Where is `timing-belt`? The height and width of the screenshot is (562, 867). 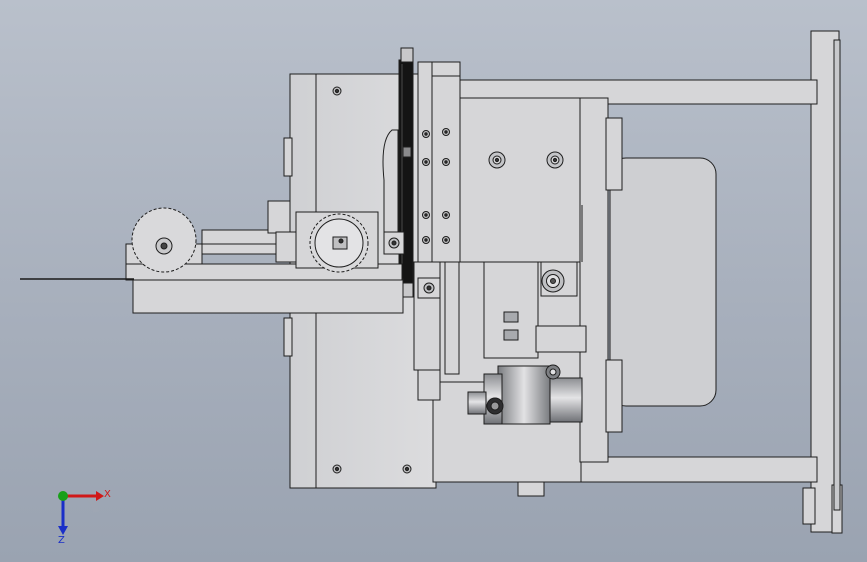 timing-belt is located at coordinates (406, 172).